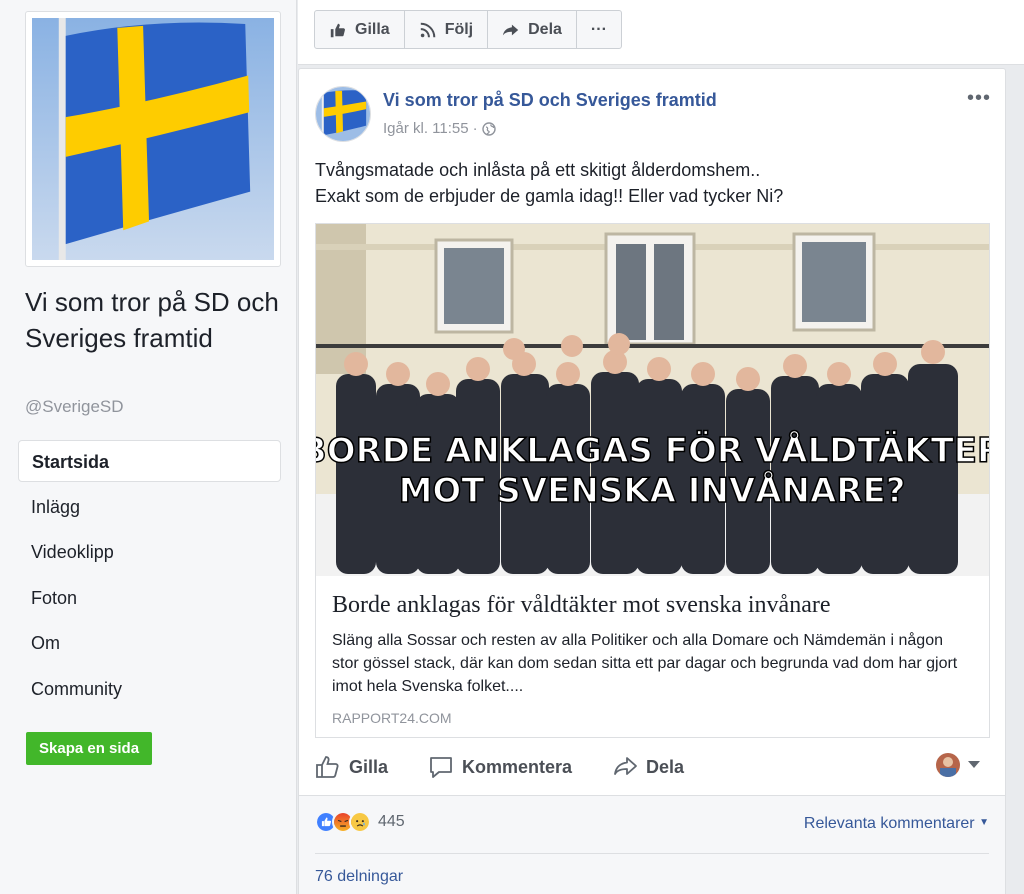 The width and height of the screenshot is (1024, 894). What do you see at coordinates (372, 29) in the screenshot?
I see `like-page-label: Gilla` at bounding box center [372, 29].